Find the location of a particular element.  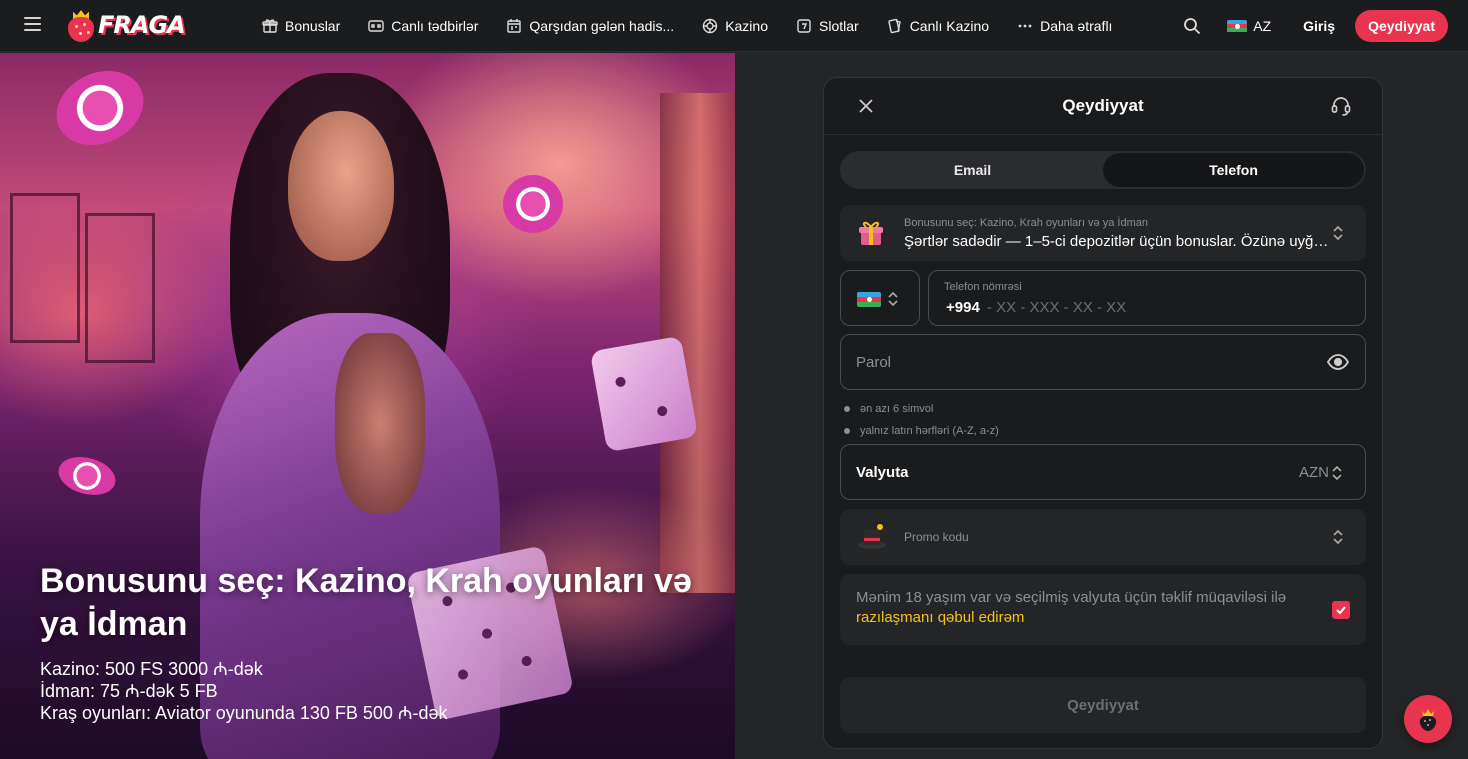

nav-label: Daha ətraflı is located at coordinates (1076, 26).